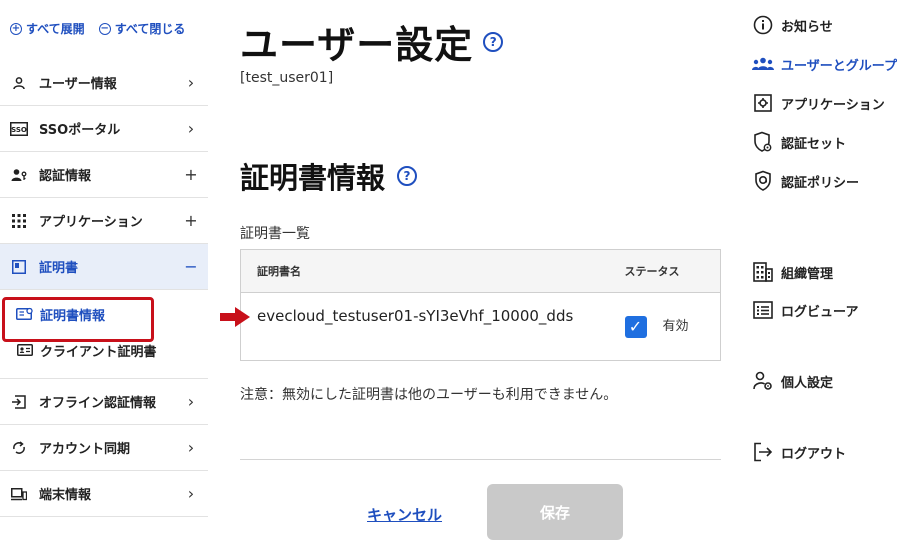 Image resolution: width=910 pixels, height=540 pixels. What do you see at coordinates (19, 267) in the screenshot?
I see `certificate-icon` at bounding box center [19, 267].